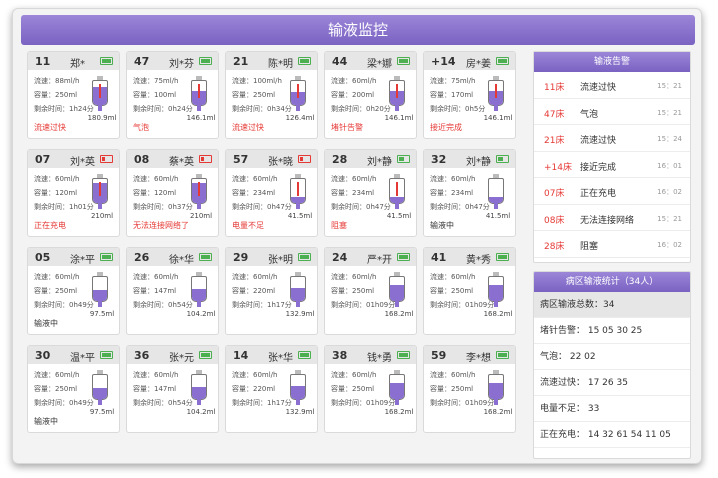 The height and width of the screenshot is (478, 718). I want to click on patient-name: 刘*芬, so click(181, 64).